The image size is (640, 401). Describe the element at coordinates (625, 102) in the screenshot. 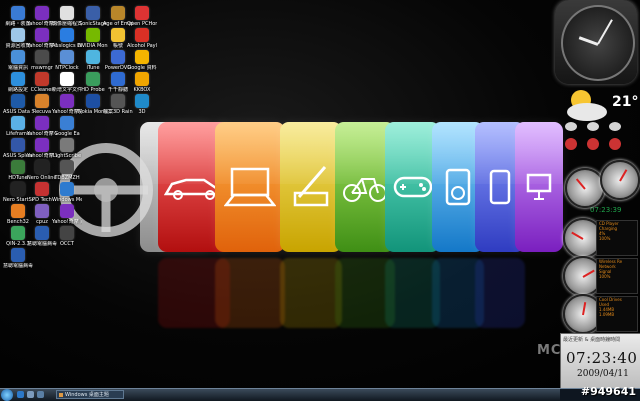

I see `weather-temperature: 21°` at that location.